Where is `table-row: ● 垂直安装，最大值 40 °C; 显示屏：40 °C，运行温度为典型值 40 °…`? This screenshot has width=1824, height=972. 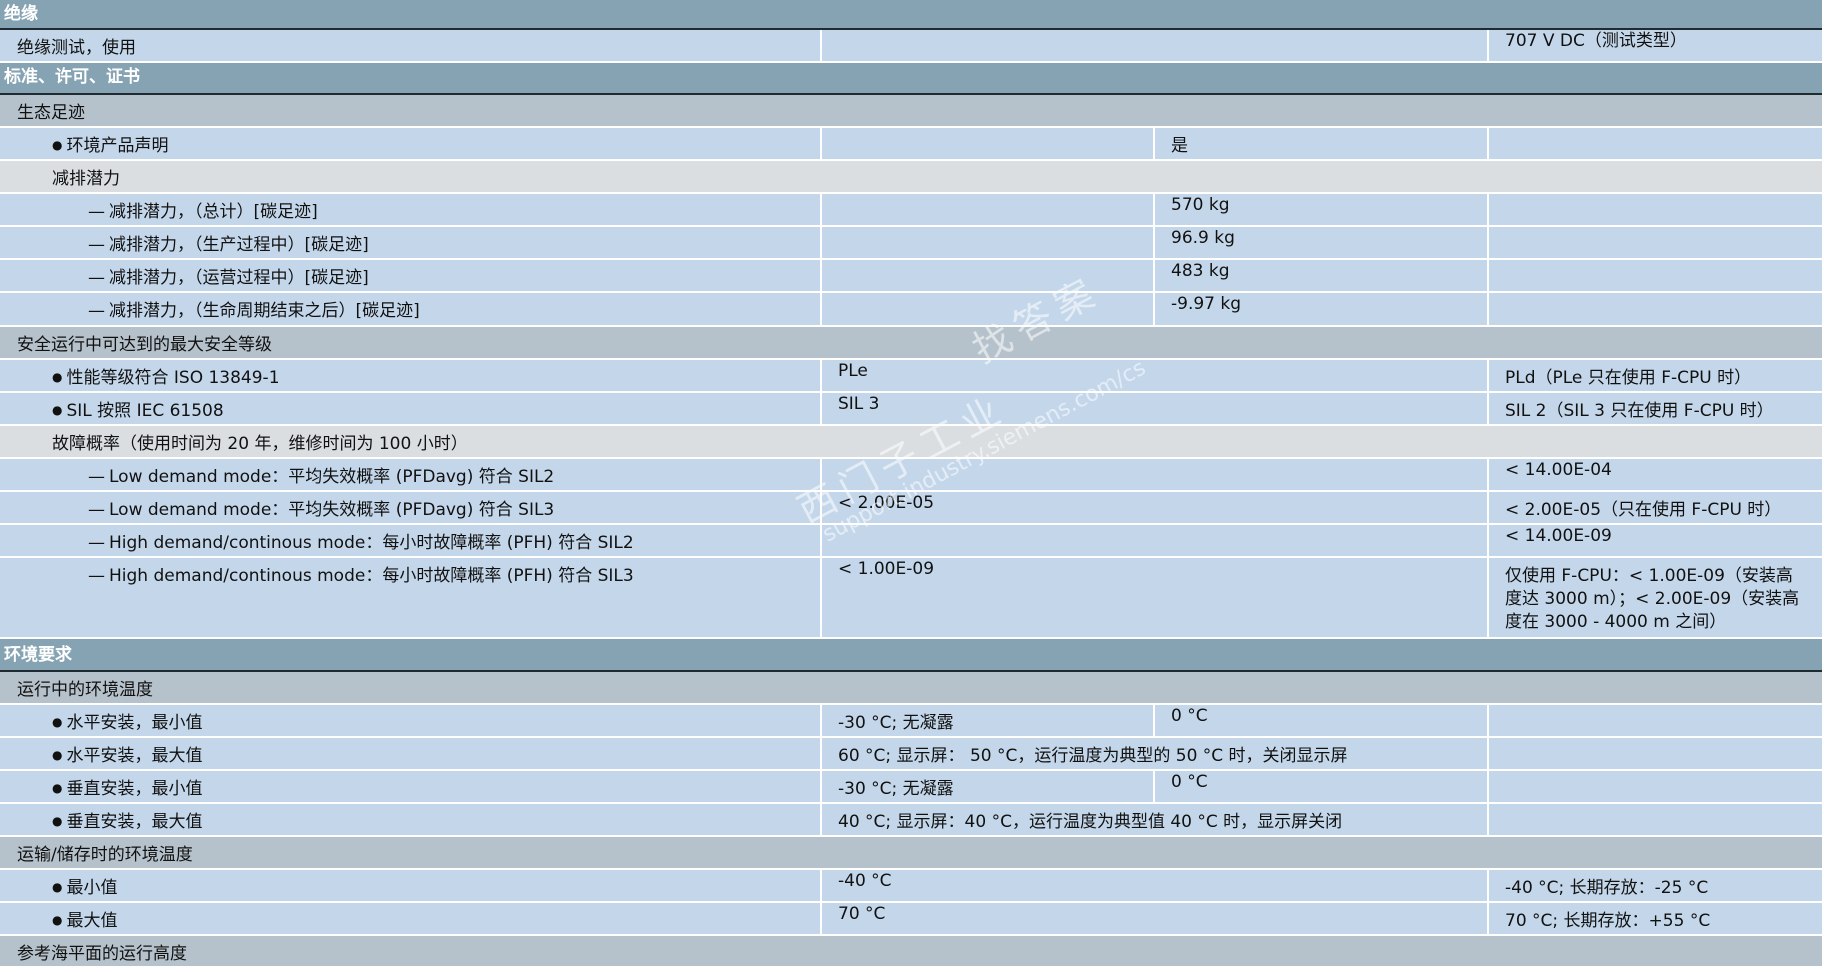
table-row: ● 垂直安装，最大值 40 °C; 显示屏：40 °C，运行温度为典型值 40 °… is located at coordinates (911, 820).